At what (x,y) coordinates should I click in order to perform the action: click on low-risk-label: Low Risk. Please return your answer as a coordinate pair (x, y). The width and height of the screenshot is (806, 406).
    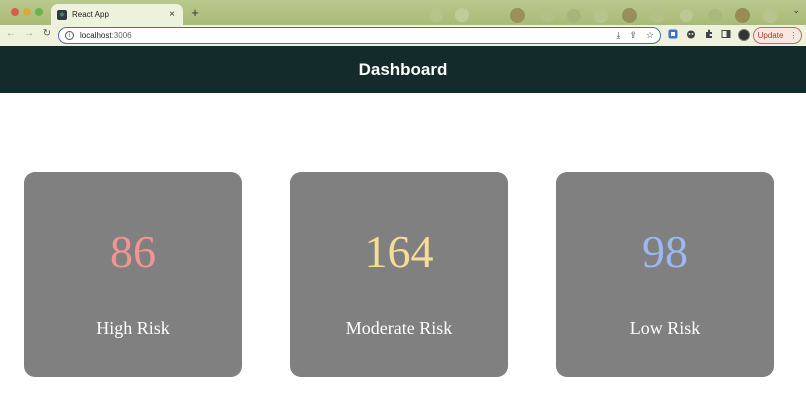
    Looking at the image, I should click on (665, 328).